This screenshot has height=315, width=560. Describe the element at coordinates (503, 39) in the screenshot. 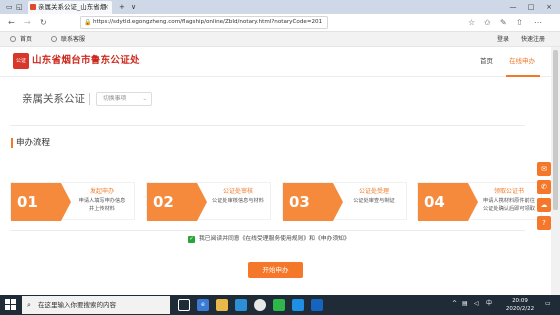

I see `login-link: 登录` at that location.